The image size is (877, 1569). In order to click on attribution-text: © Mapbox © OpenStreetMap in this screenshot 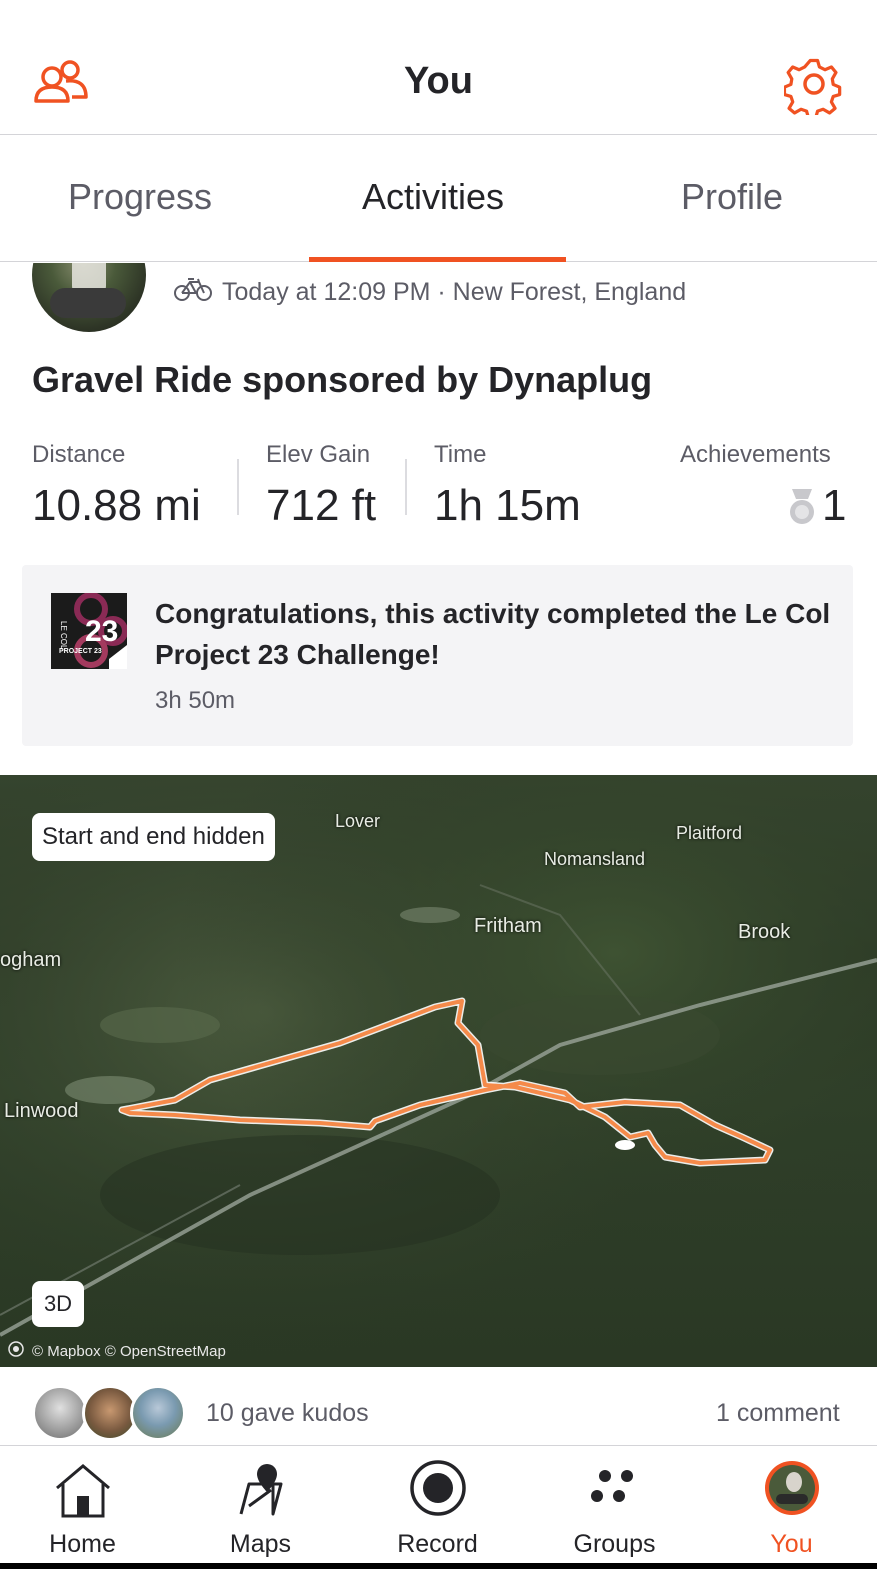, I will do `click(129, 1351)`.